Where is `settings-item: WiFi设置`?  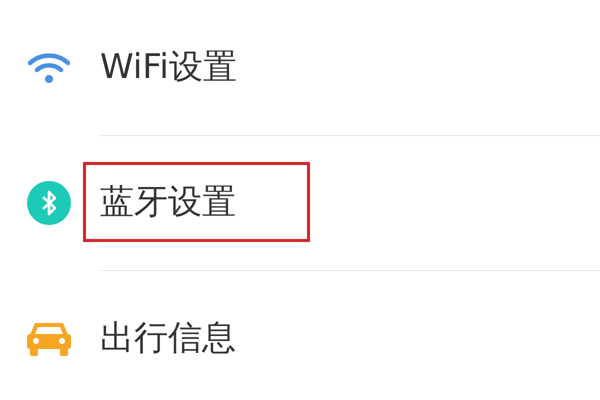
settings-item: WiFi设置 is located at coordinates (168, 67).